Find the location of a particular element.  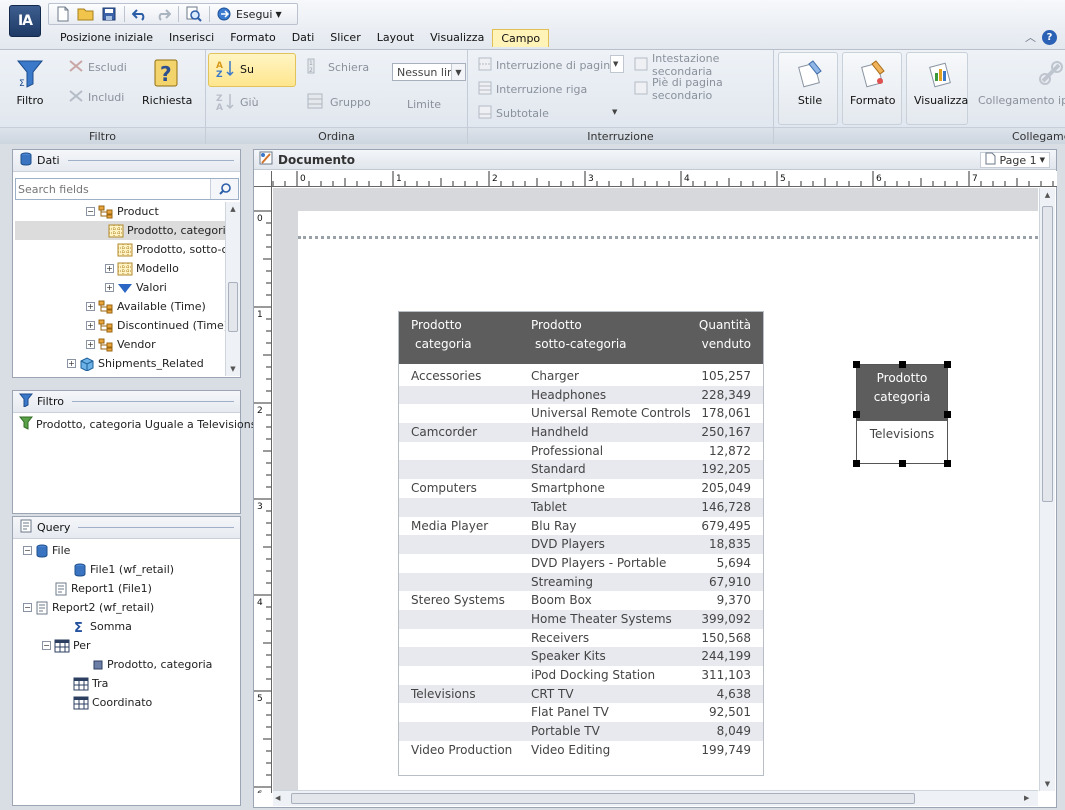

filter-item: Prodotto, categoria Uguale a Televisions is located at coordinates (137, 424).